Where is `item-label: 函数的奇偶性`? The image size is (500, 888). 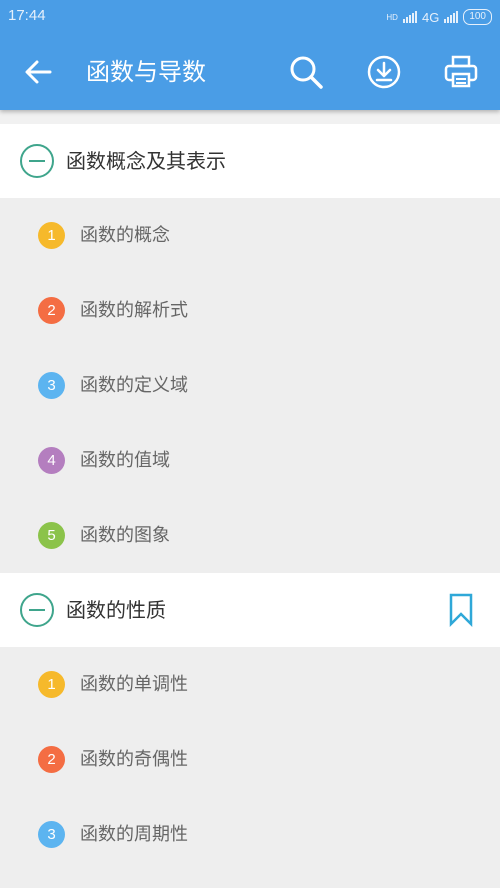 item-label: 函数的奇偶性 is located at coordinates (134, 759).